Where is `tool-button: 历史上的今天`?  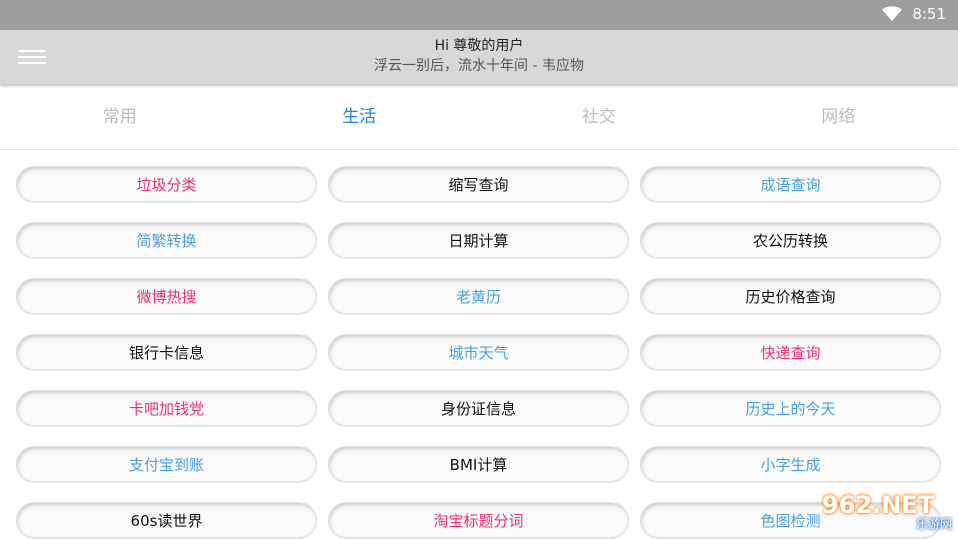
tool-button: 历史上的今天 is located at coordinates (790, 408).